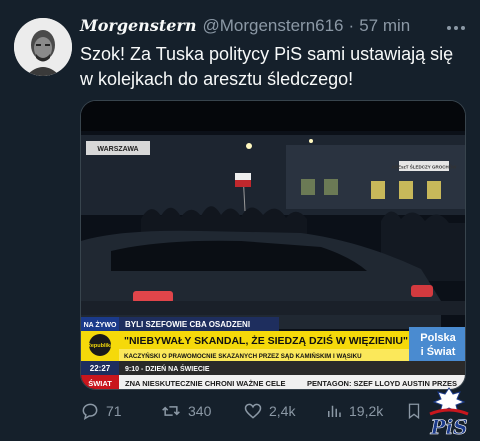  What do you see at coordinates (438, 338) in the screenshot?
I see `segment-line-1: Polska` at bounding box center [438, 338].